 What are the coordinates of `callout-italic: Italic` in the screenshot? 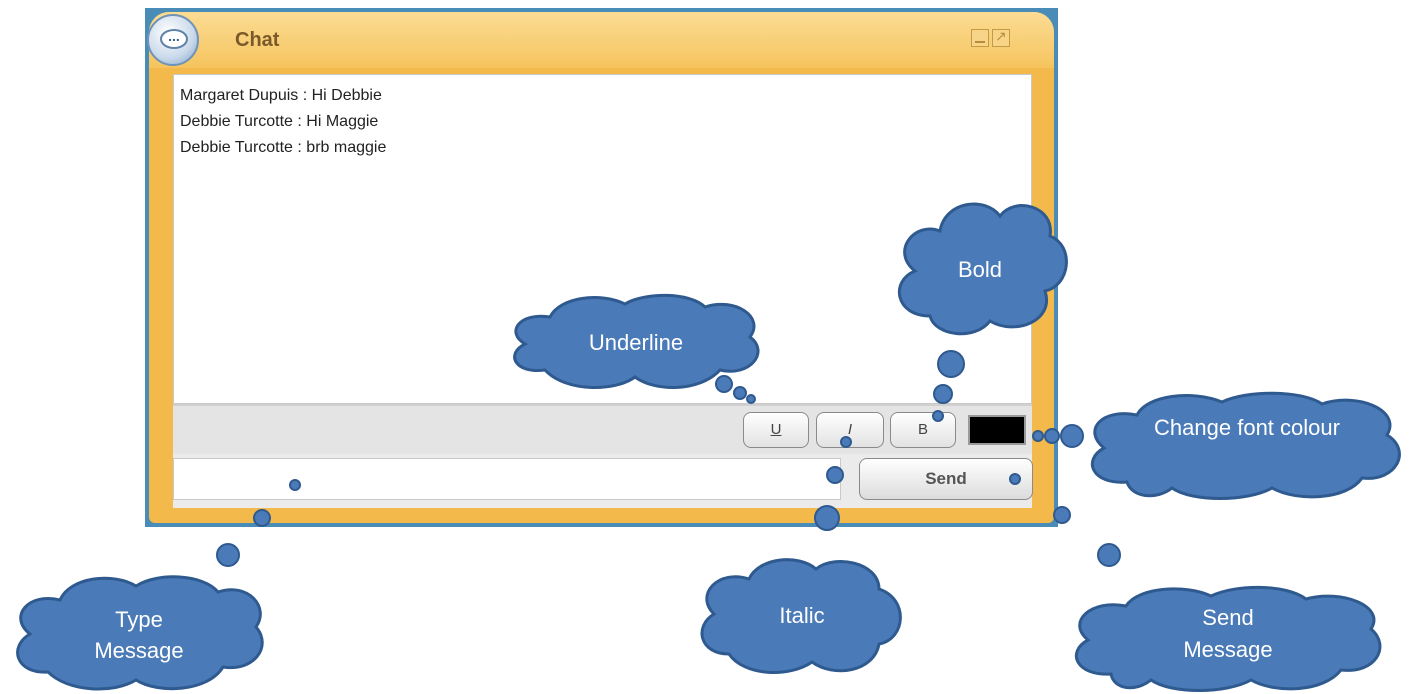 It's located at (802, 616).